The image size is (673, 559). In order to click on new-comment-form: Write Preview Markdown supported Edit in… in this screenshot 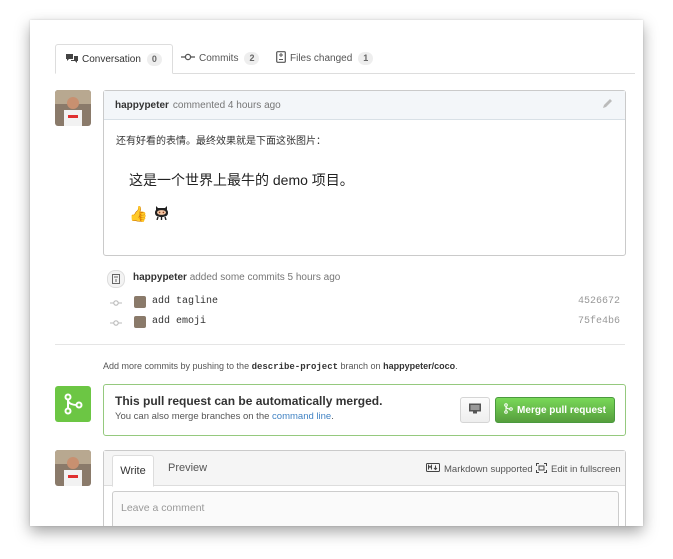, I will do `click(364, 488)`.